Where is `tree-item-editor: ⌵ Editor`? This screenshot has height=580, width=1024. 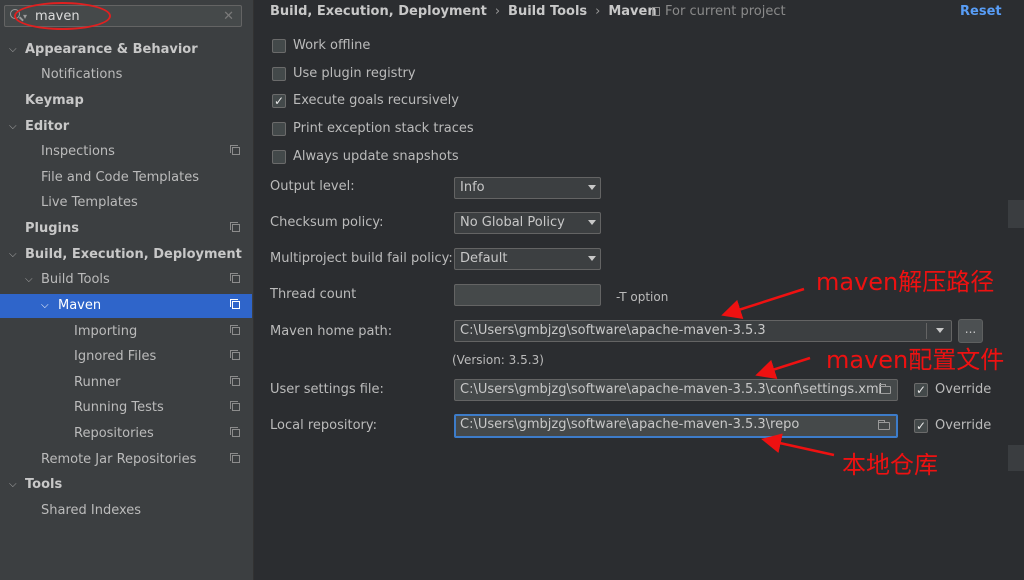
tree-item-editor: ⌵ Editor is located at coordinates (126, 127).